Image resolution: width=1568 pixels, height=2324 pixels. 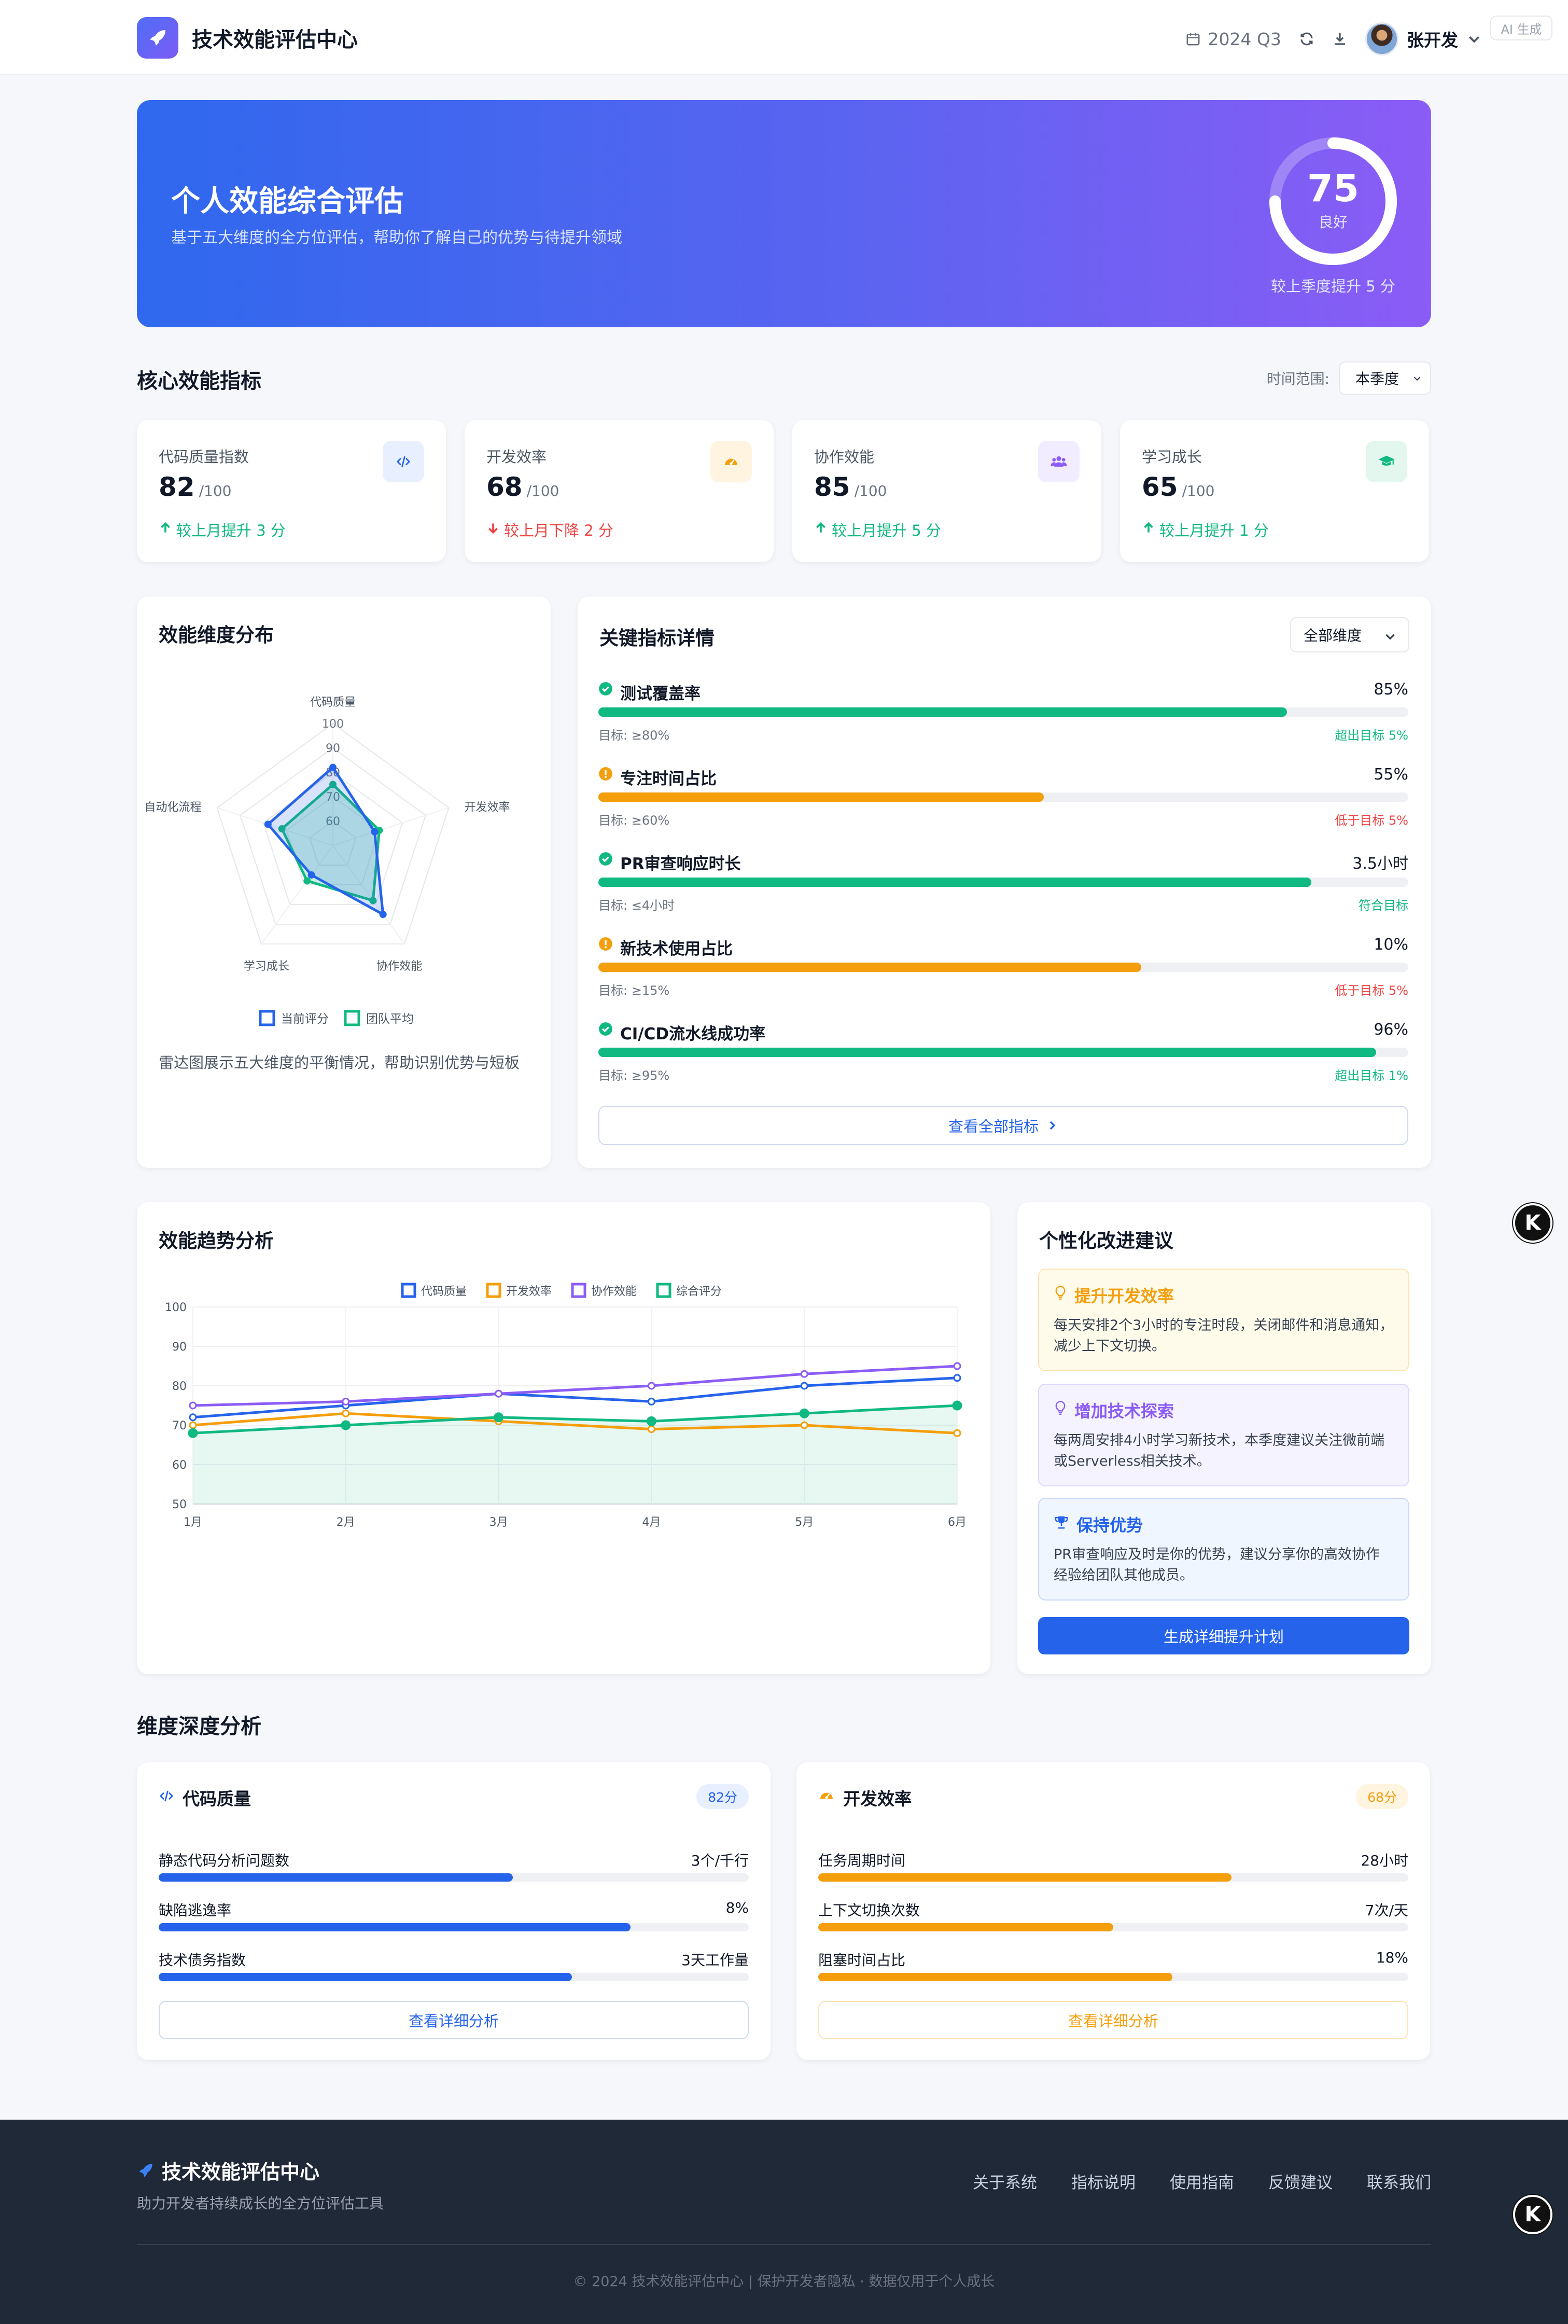 What do you see at coordinates (1202, 2181) in the screenshot?
I see `footer-link-guide: 使用指南` at bounding box center [1202, 2181].